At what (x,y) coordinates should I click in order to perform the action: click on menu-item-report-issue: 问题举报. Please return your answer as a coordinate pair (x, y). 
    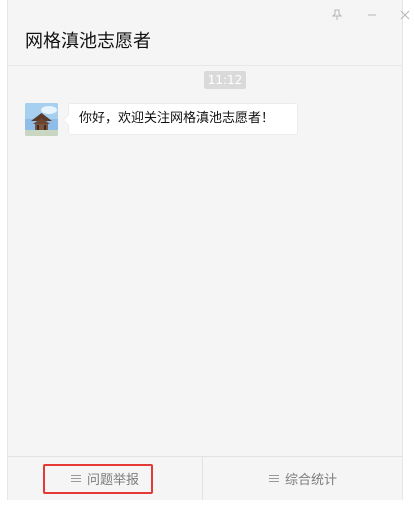
    Looking at the image, I should click on (105, 478).